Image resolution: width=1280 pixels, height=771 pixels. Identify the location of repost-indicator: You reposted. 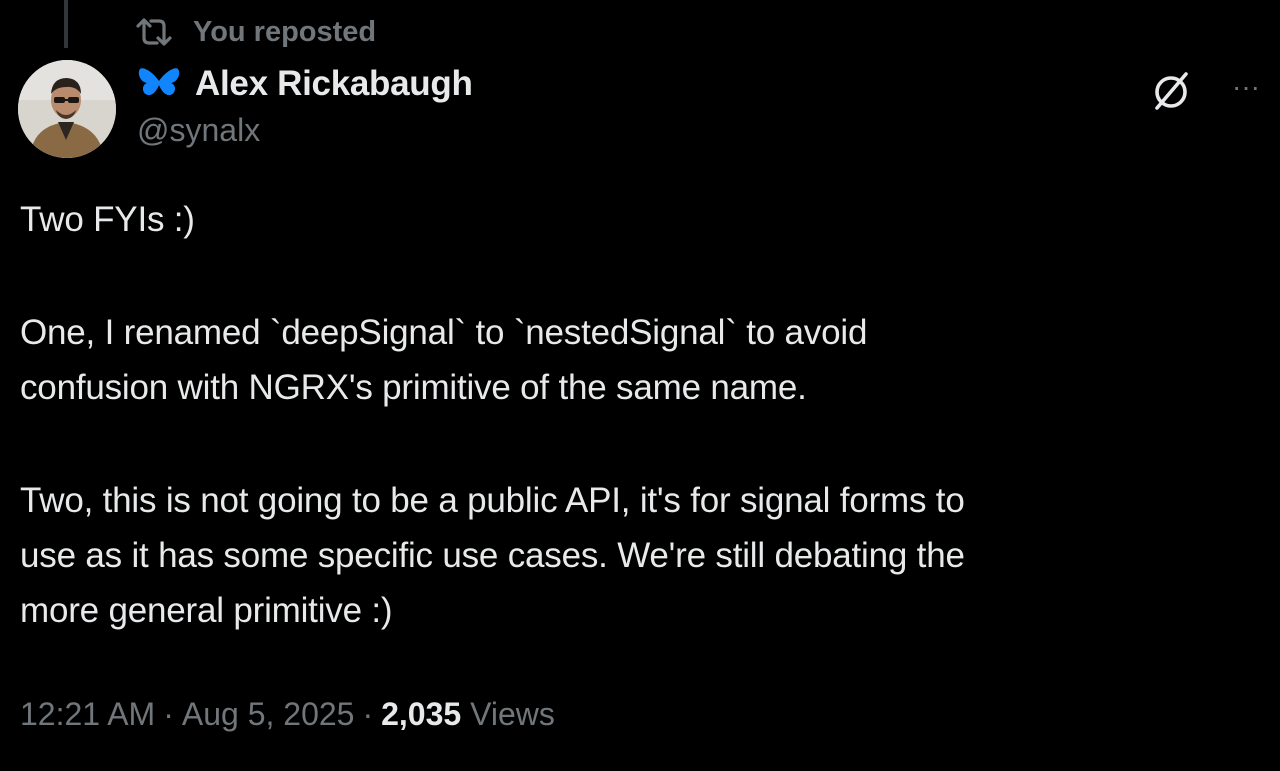
(255, 32).